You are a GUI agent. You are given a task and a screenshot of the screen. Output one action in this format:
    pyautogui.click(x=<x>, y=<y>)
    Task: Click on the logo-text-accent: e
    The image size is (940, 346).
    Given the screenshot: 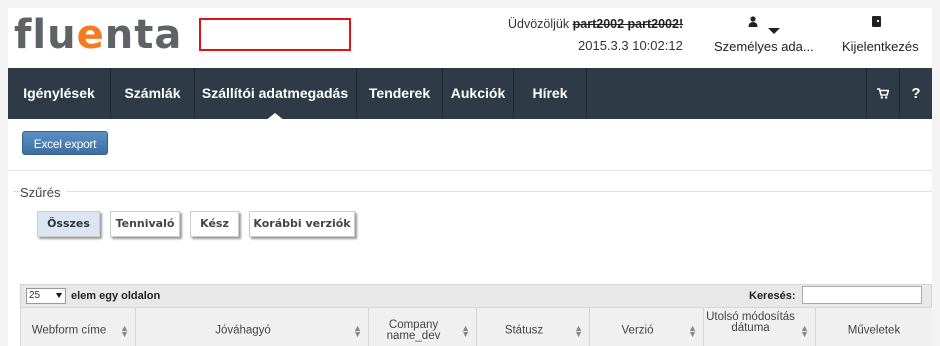 What is the action you would take?
    pyautogui.click(x=90, y=35)
    